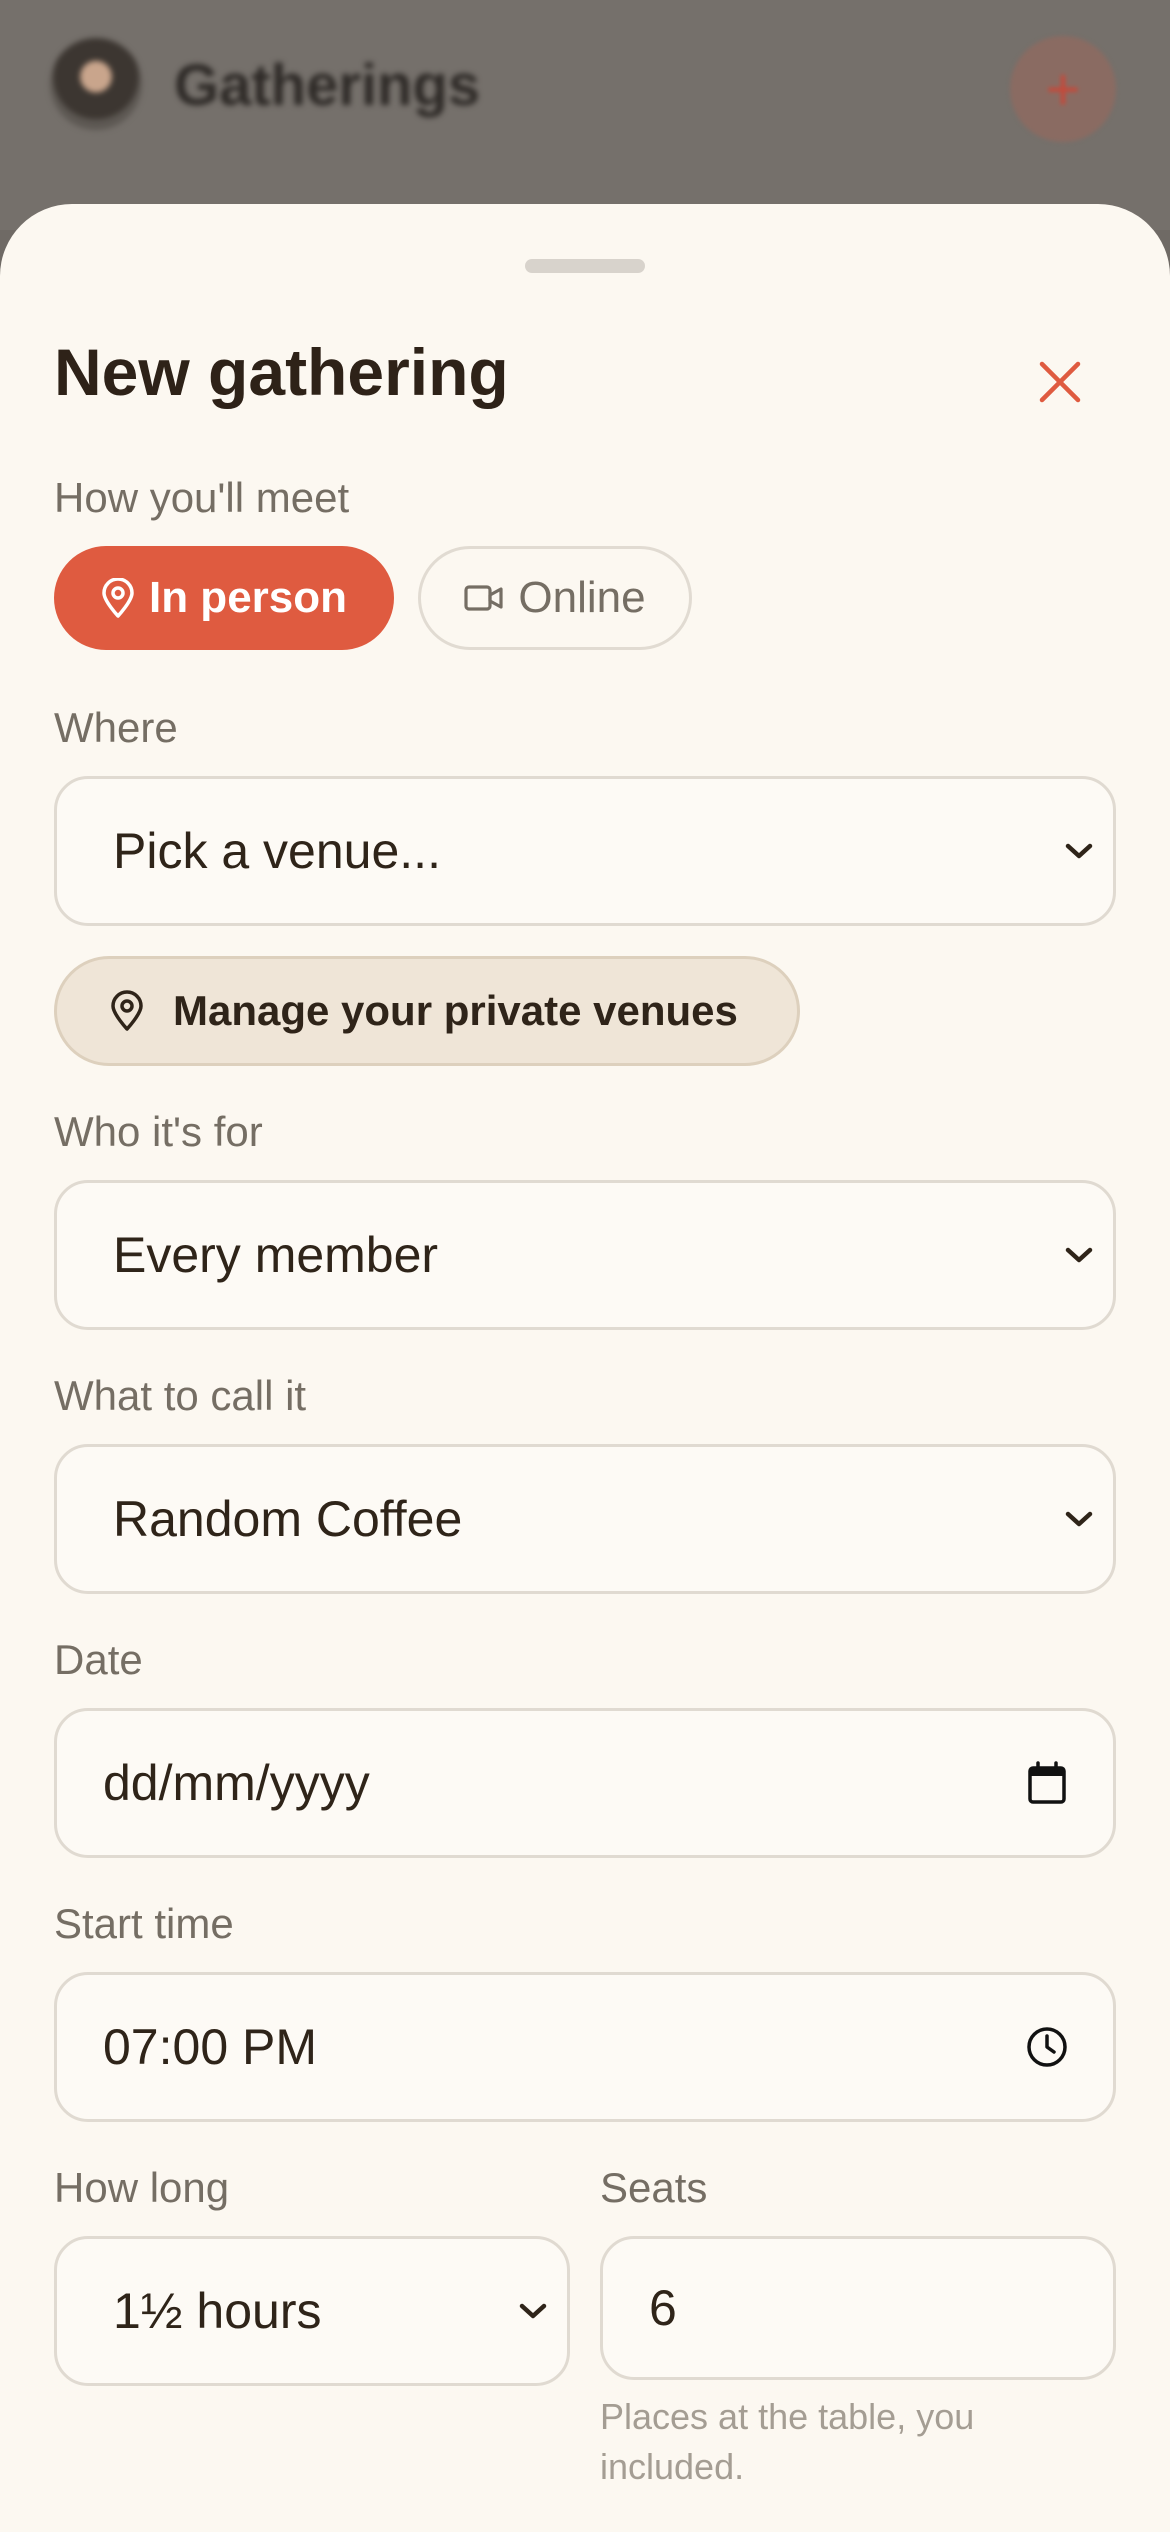 This screenshot has width=1170, height=2532. I want to click on where-label: Where, so click(116, 727).